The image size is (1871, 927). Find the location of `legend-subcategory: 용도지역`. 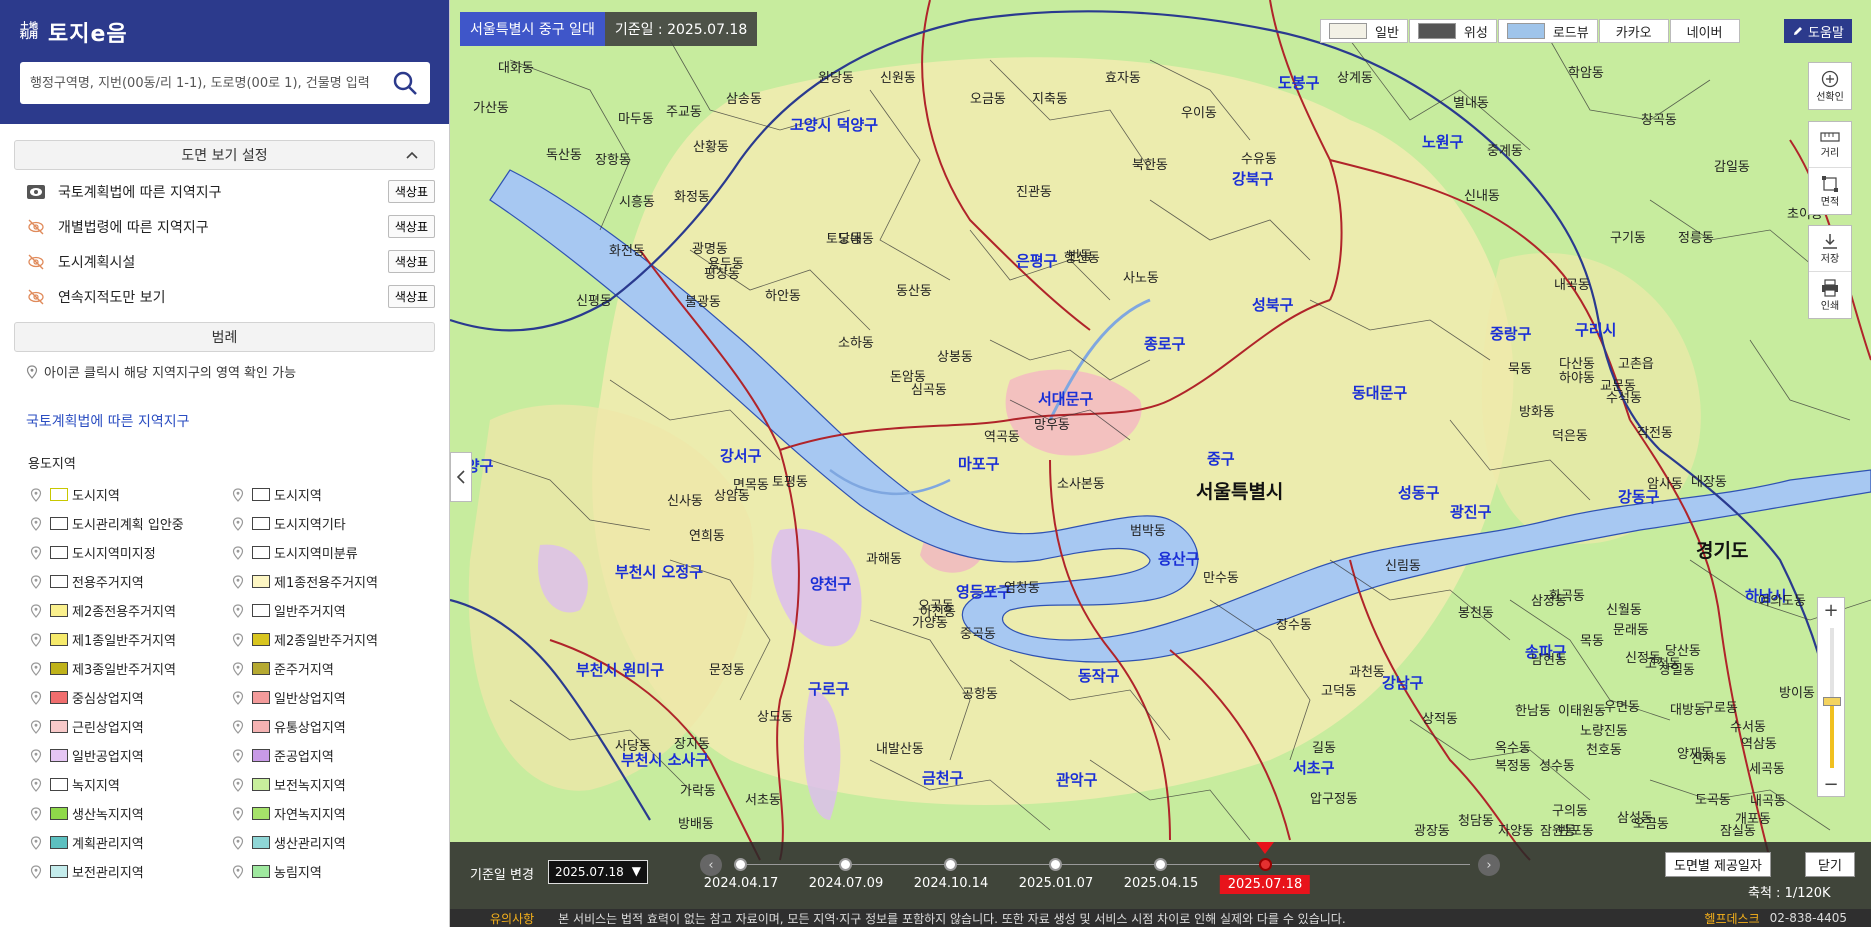

legend-subcategory: 용도지역 is located at coordinates (52, 464).